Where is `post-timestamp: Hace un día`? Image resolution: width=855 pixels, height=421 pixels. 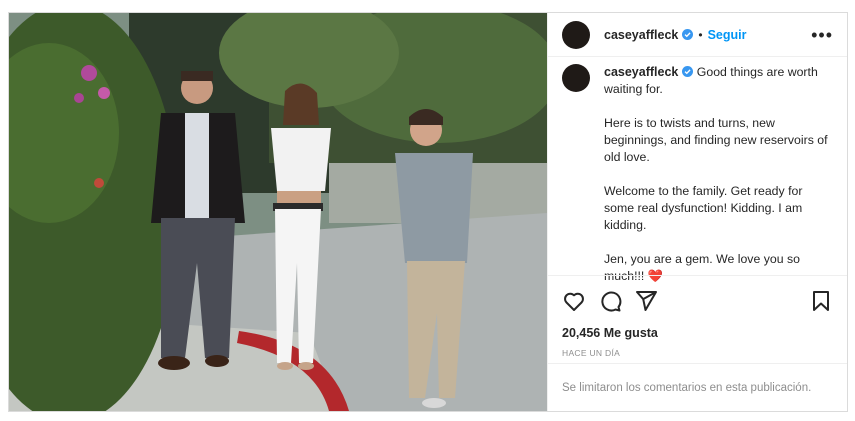 post-timestamp: Hace un día is located at coordinates (697, 353).